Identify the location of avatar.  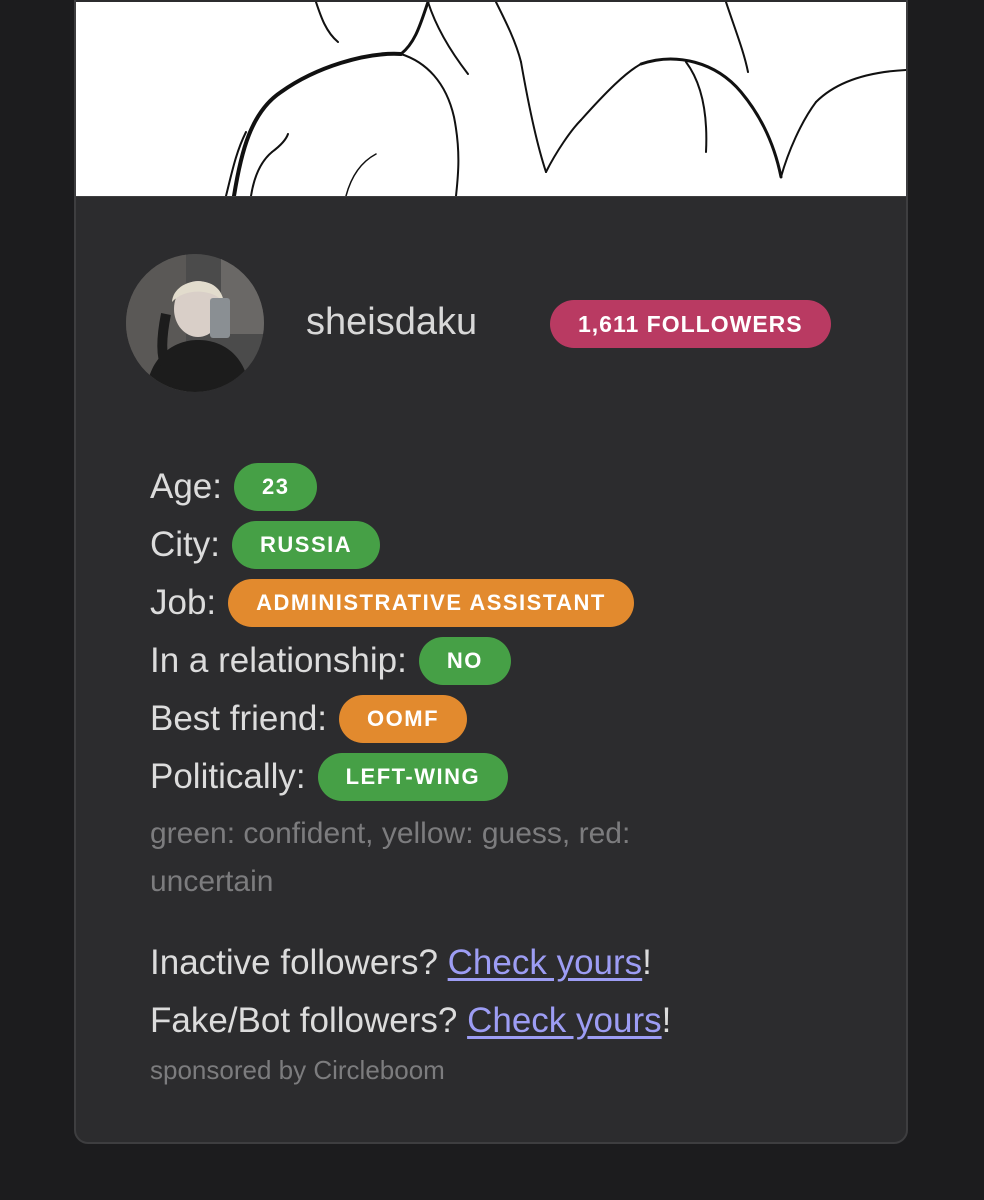
(195, 323).